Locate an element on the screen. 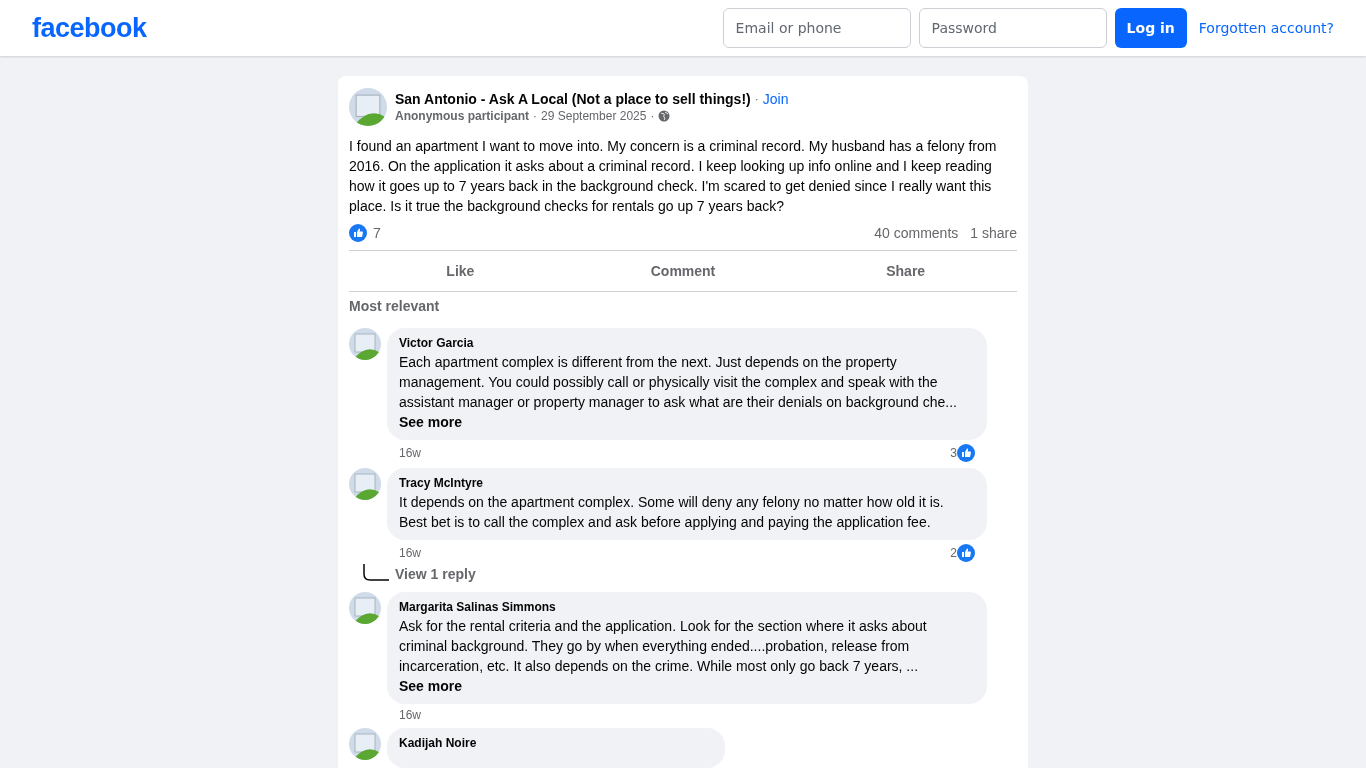 The height and width of the screenshot is (768, 1366). post-text: I found an apartment I want to move into. My concern is a criminal record. My husband has a felony from 2016. On the application it asks about a criminal record. I keep looking up info online and I keep reading how it goes up to 7 years back in the background check. I'm scared to get denied since I really want this place. Is it true the background checks for rentals go up 7 years back? is located at coordinates (673, 176).